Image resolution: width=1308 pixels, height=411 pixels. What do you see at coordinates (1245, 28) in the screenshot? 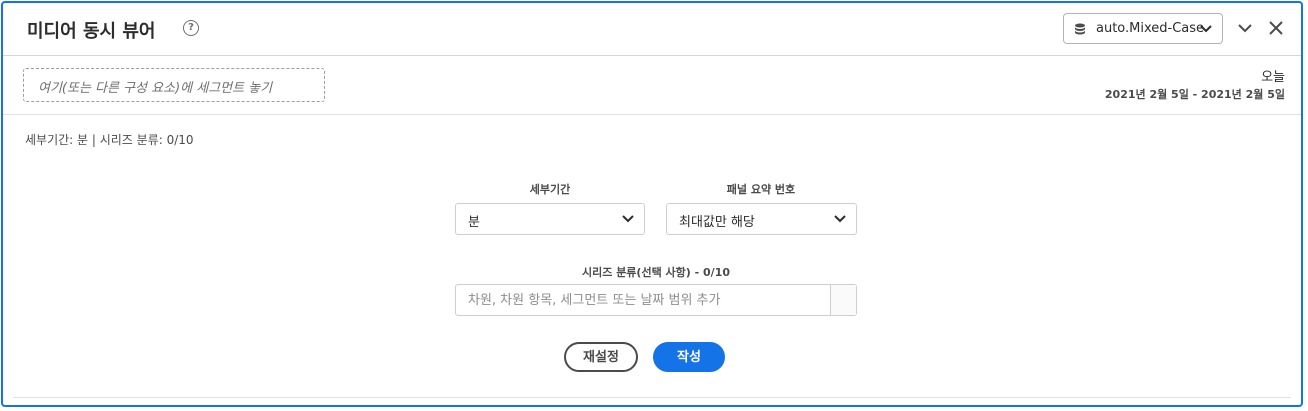
I see `collapse-icon` at bounding box center [1245, 28].